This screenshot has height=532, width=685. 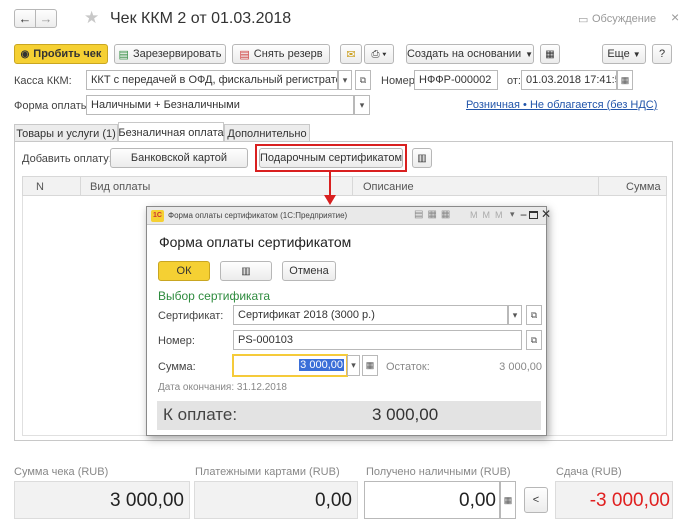 What do you see at coordinates (520, 367) in the screenshot?
I see `balance-value: 3 000,00` at bounding box center [520, 367].